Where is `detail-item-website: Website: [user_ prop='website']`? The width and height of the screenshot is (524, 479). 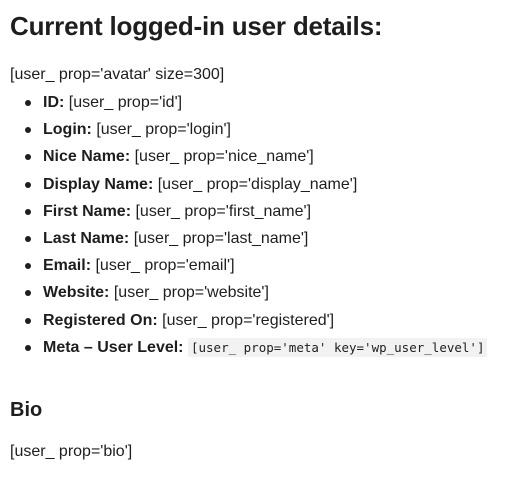
detail-item-website: Website: [user_ prop='website'] is located at coordinates (255, 294).